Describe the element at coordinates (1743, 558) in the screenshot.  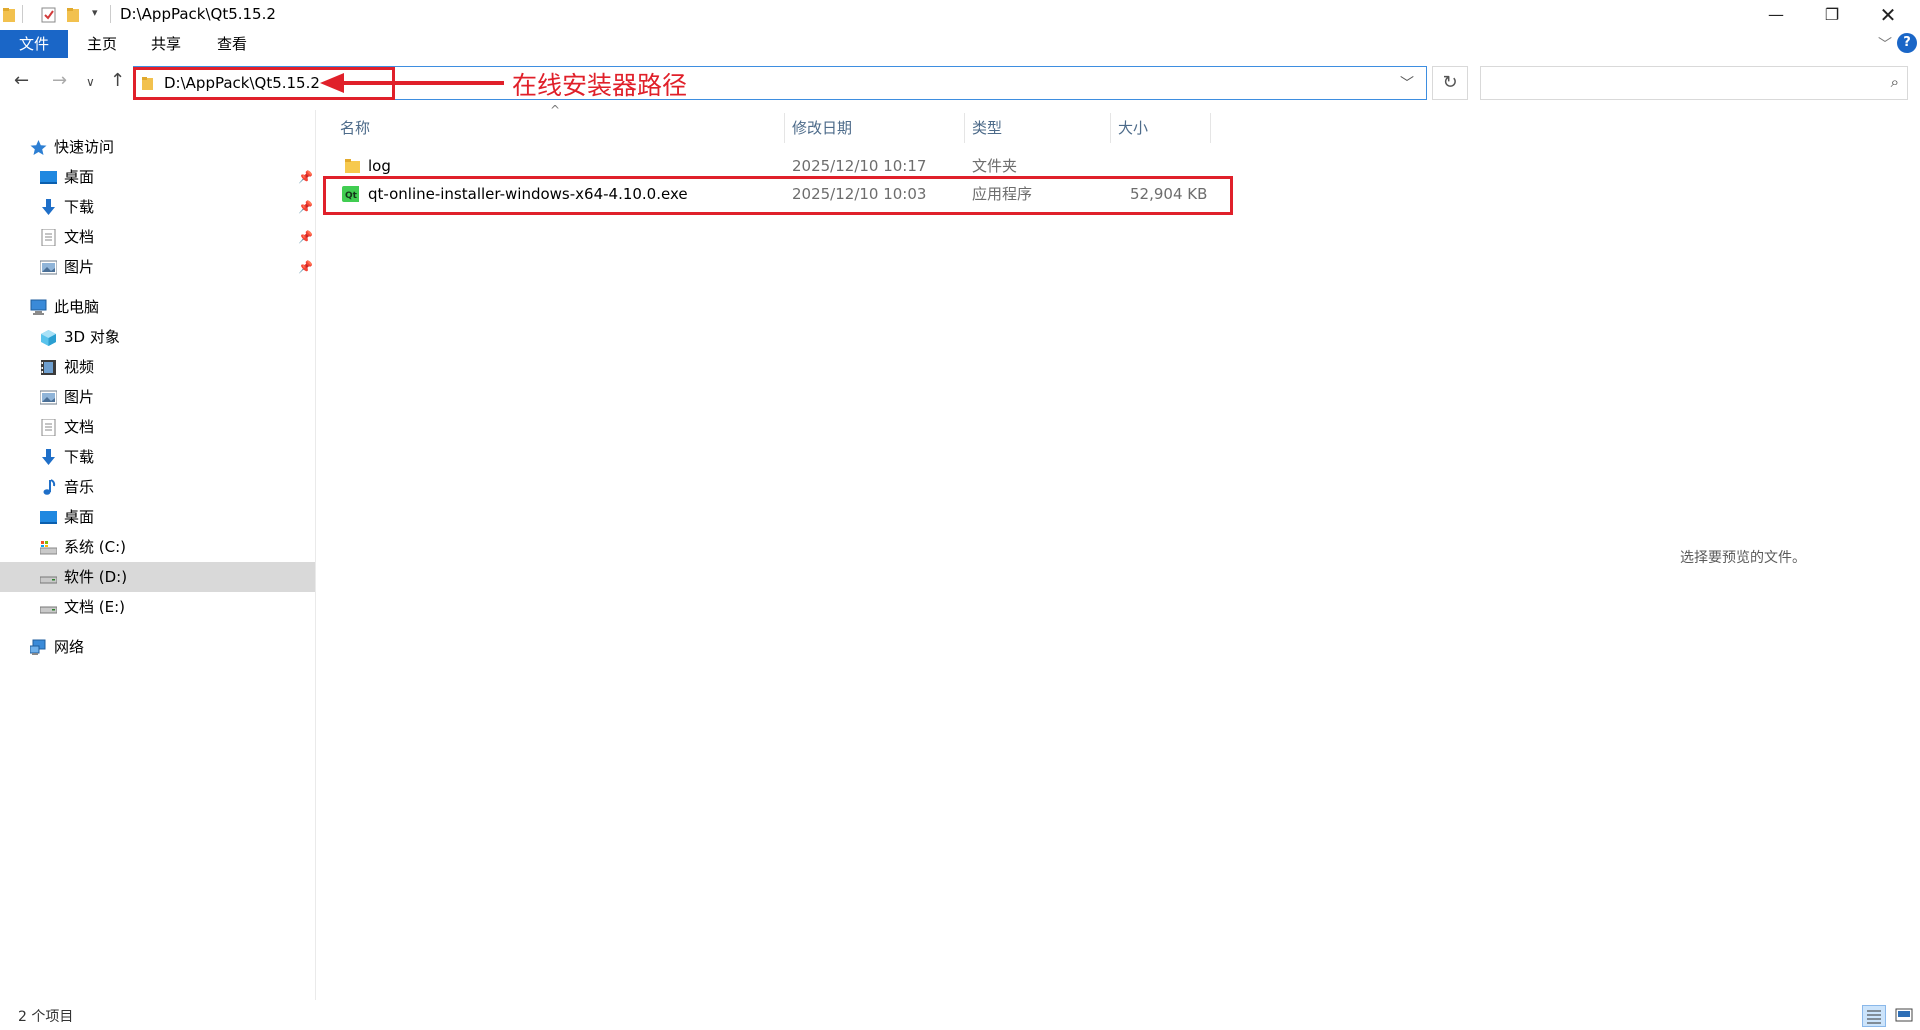
I see `preview-message: 选择要预览的文件。` at that location.